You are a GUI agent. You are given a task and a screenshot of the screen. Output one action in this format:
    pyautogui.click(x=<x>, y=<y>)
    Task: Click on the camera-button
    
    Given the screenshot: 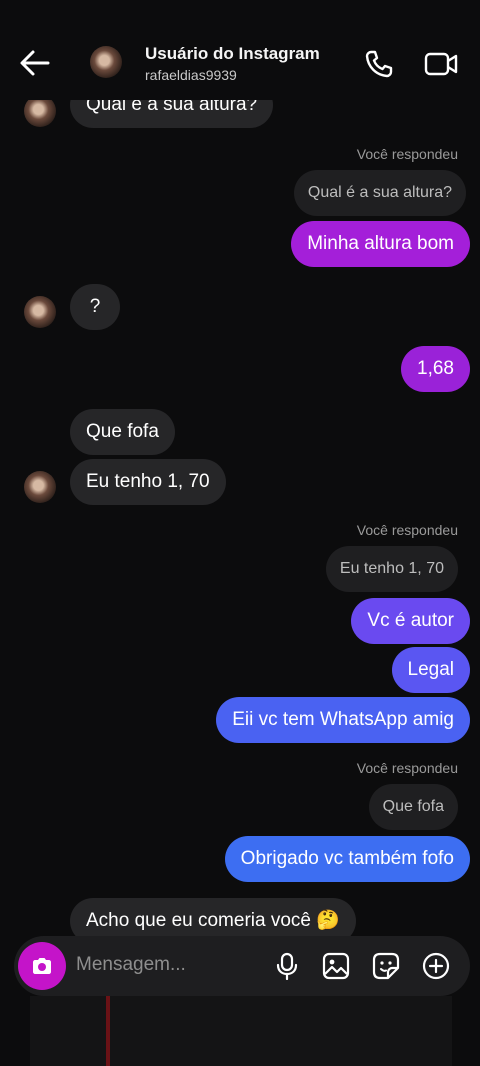 What is the action you would take?
    pyautogui.click(x=42, y=966)
    